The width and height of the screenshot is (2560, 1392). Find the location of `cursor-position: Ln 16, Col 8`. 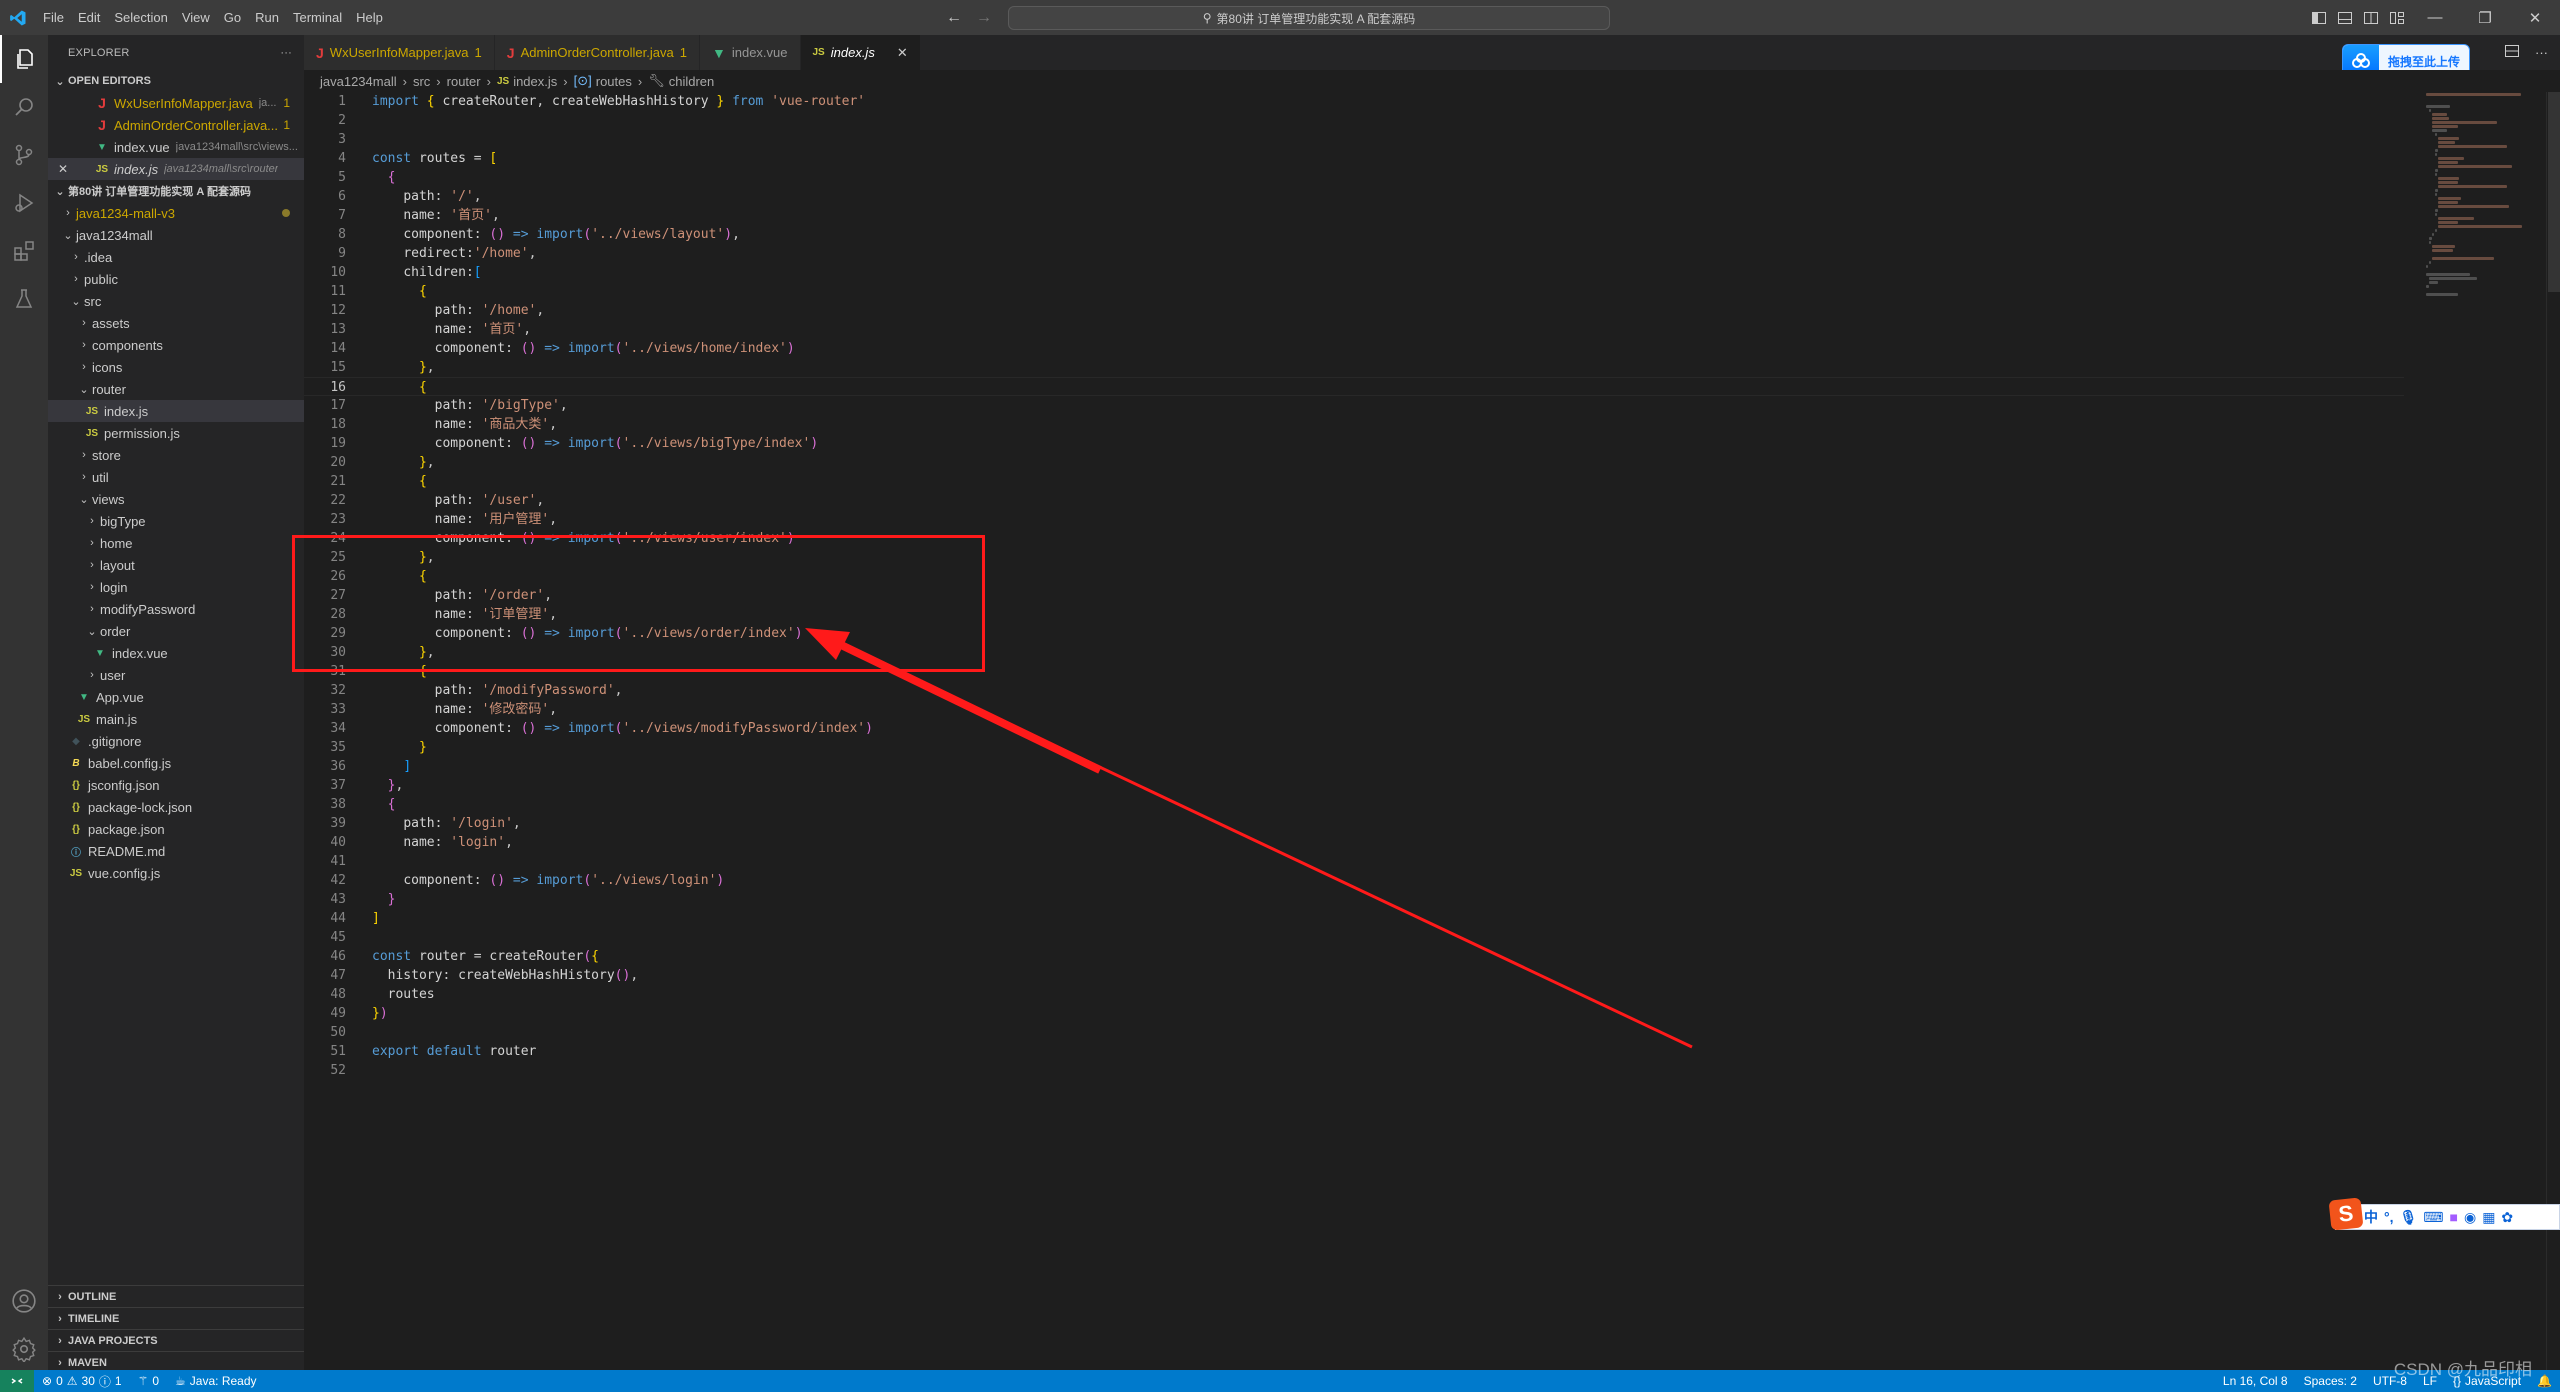

cursor-position: Ln 16, Col 8 is located at coordinates (2255, 1381).